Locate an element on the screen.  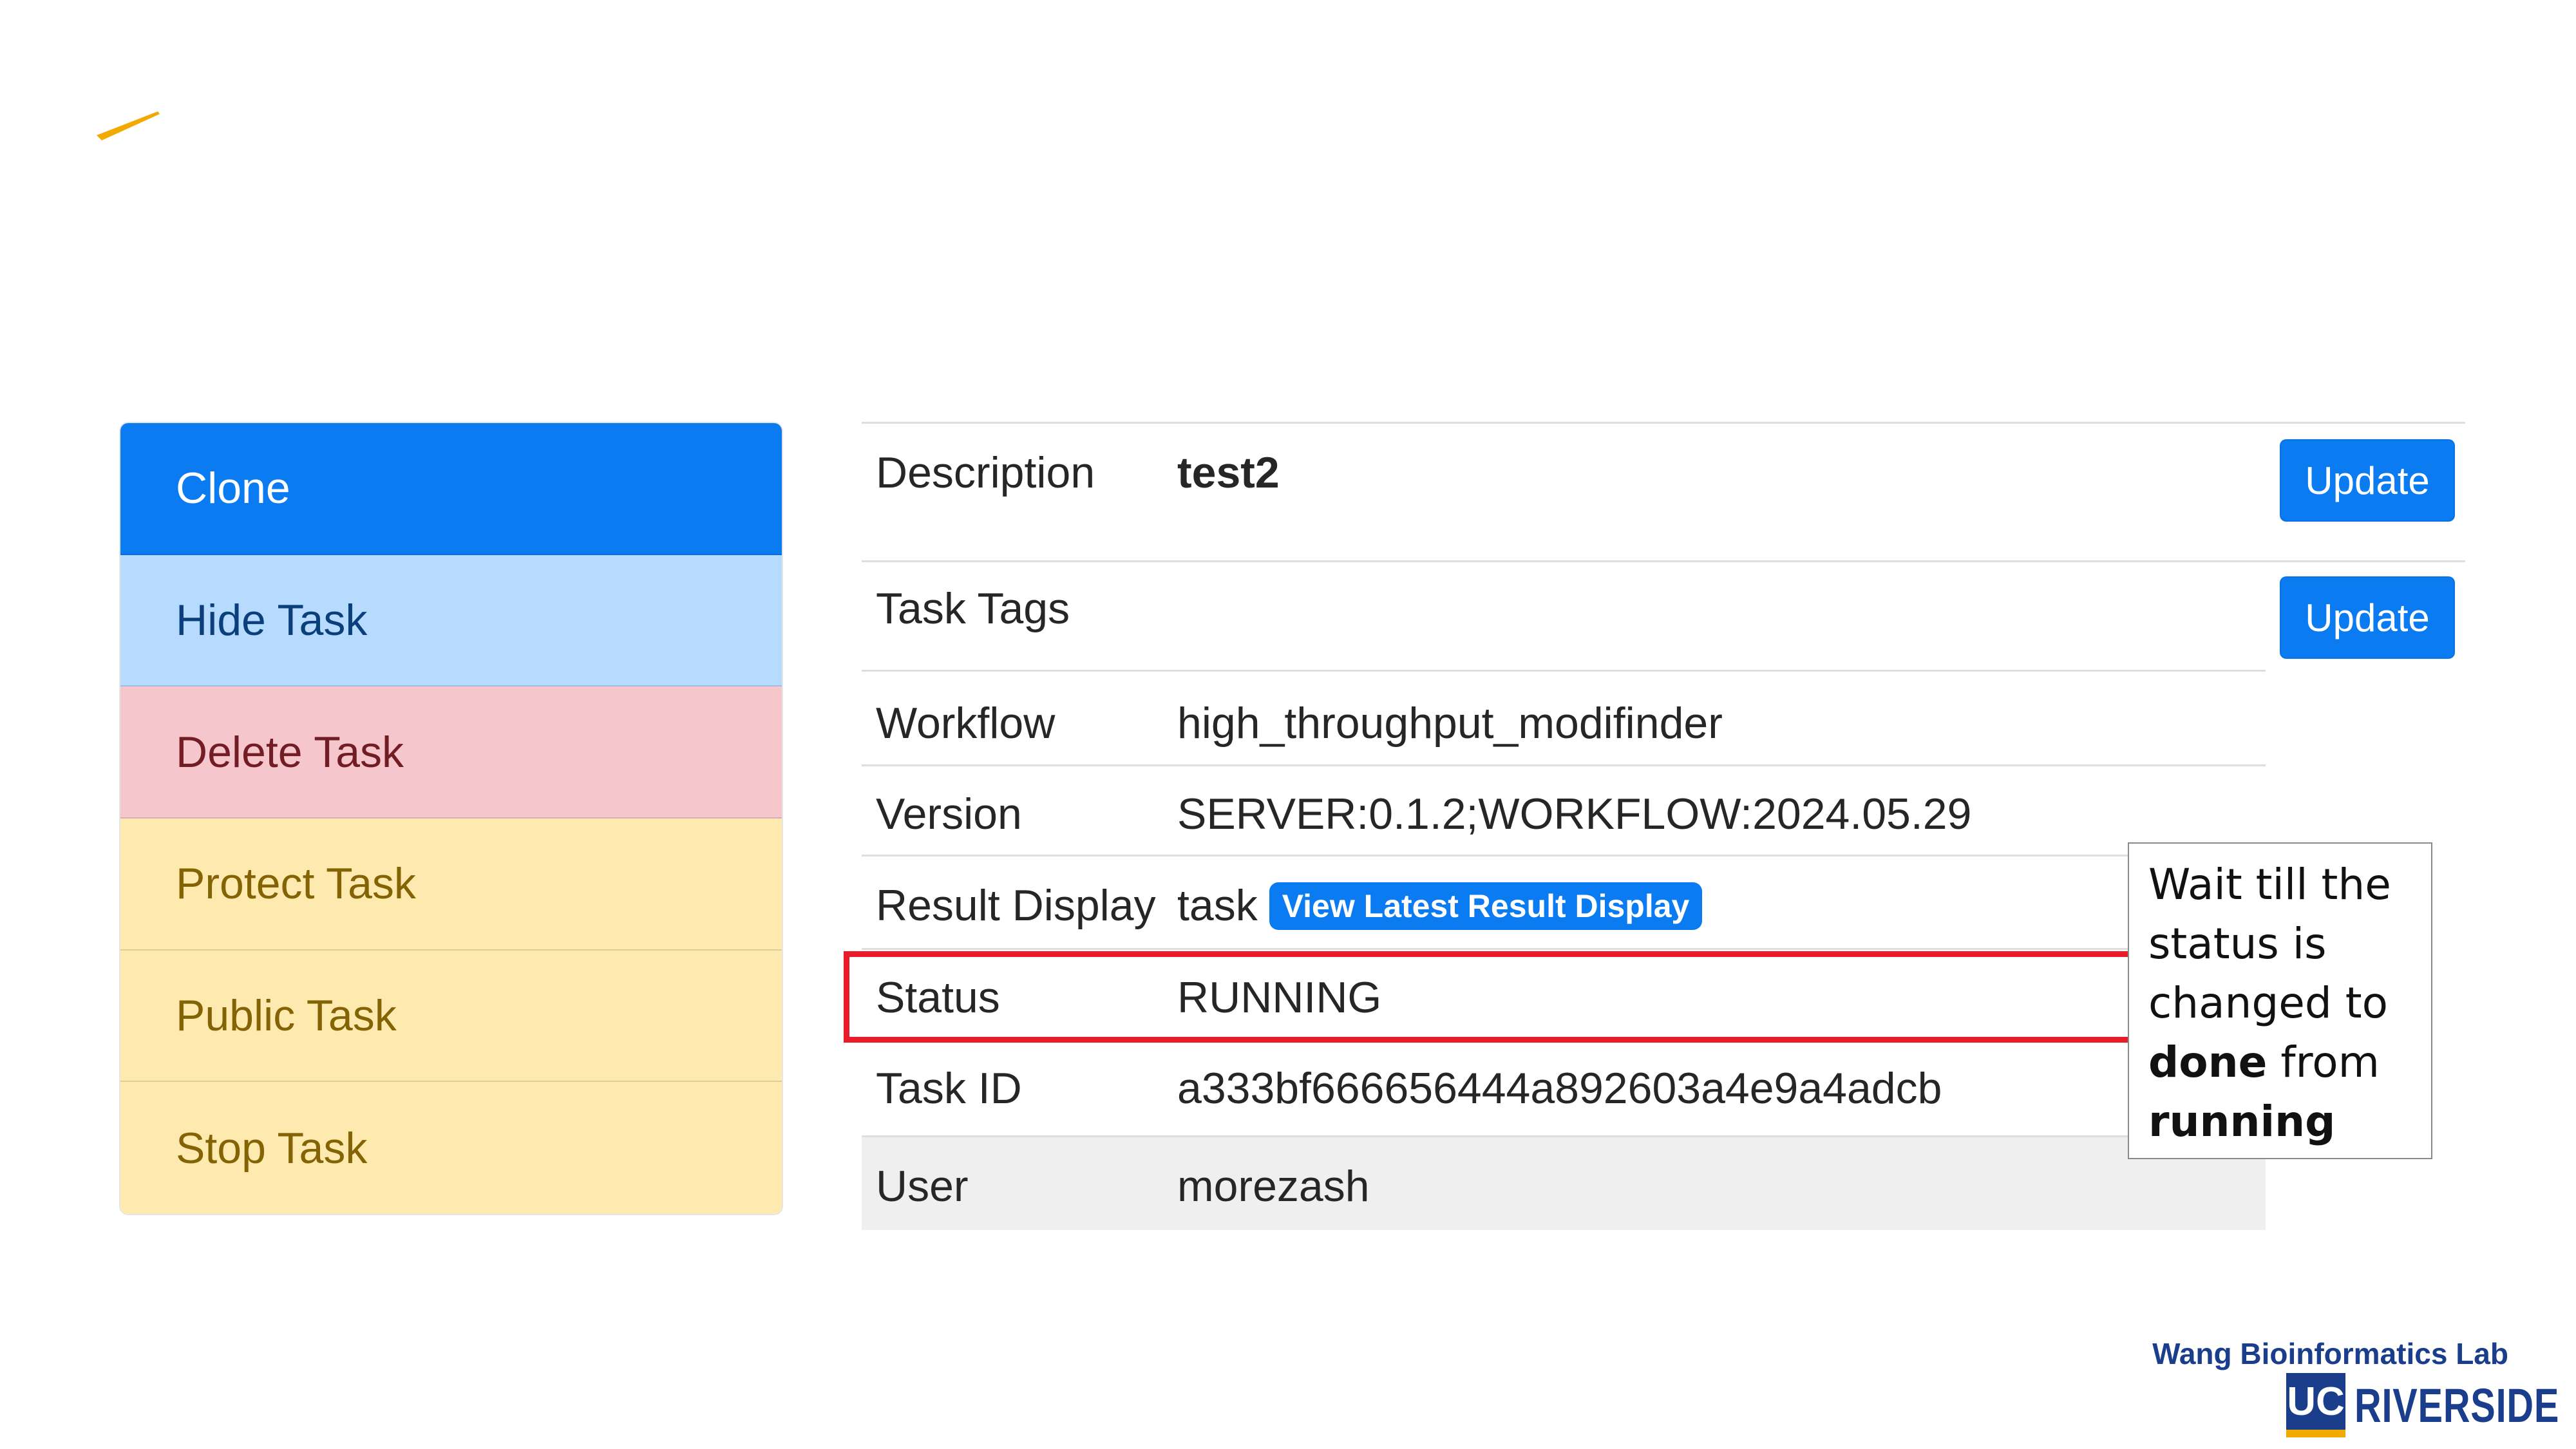
description-value: test2 is located at coordinates (1228, 473).